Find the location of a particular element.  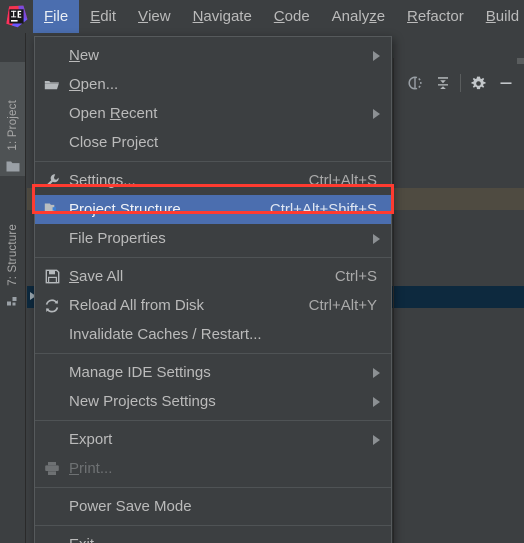

intellij-idea-logo-icon is located at coordinates (16, 16).